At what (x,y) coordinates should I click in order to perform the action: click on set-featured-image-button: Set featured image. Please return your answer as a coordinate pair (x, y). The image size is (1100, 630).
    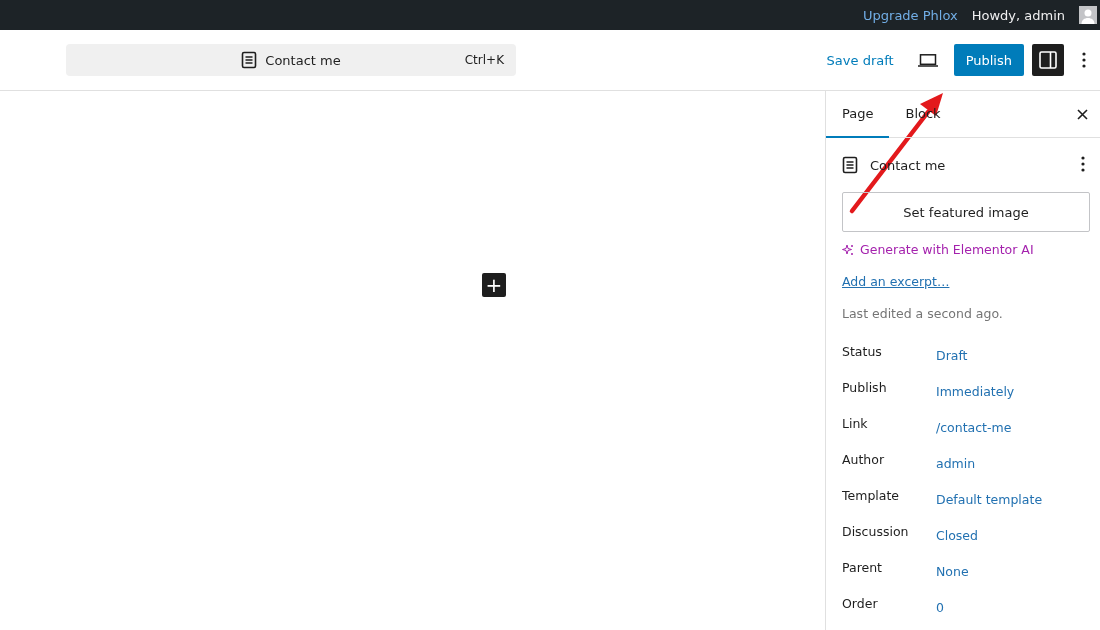
    Looking at the image, I should click on (966, 212).